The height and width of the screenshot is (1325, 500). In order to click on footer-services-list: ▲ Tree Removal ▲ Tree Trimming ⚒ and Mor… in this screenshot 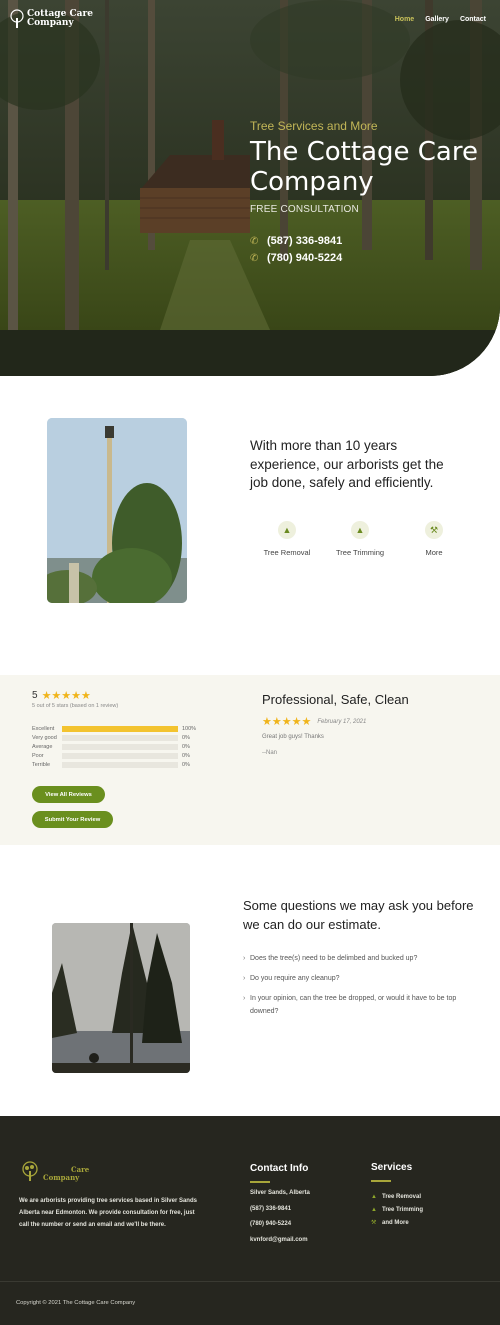, I will do `click(397, 1209)`.